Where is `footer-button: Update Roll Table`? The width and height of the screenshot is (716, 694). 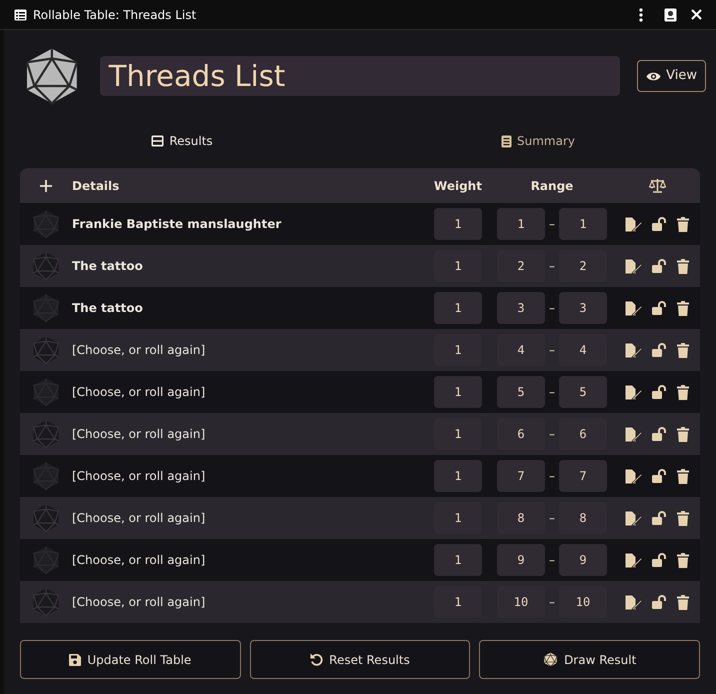
footer-button: Update Roll Table is located at coordinates (130, 659).